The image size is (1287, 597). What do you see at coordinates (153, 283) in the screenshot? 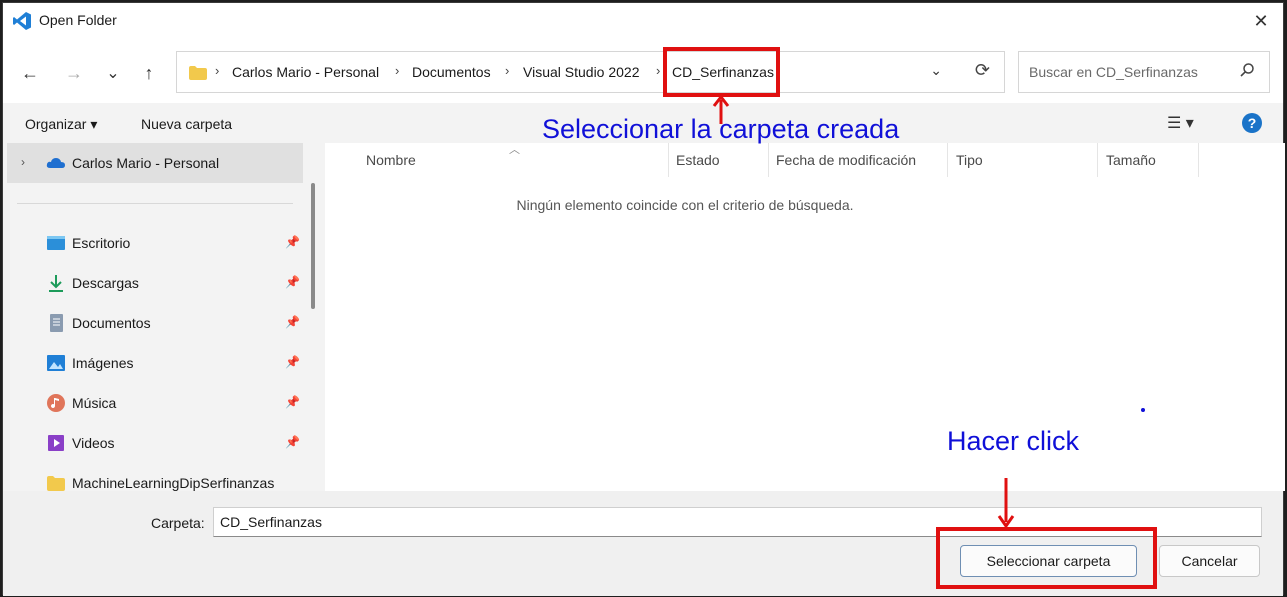
I see `sidebar-item-descargas: Descargas 📌` at bounding box center [153, 283].